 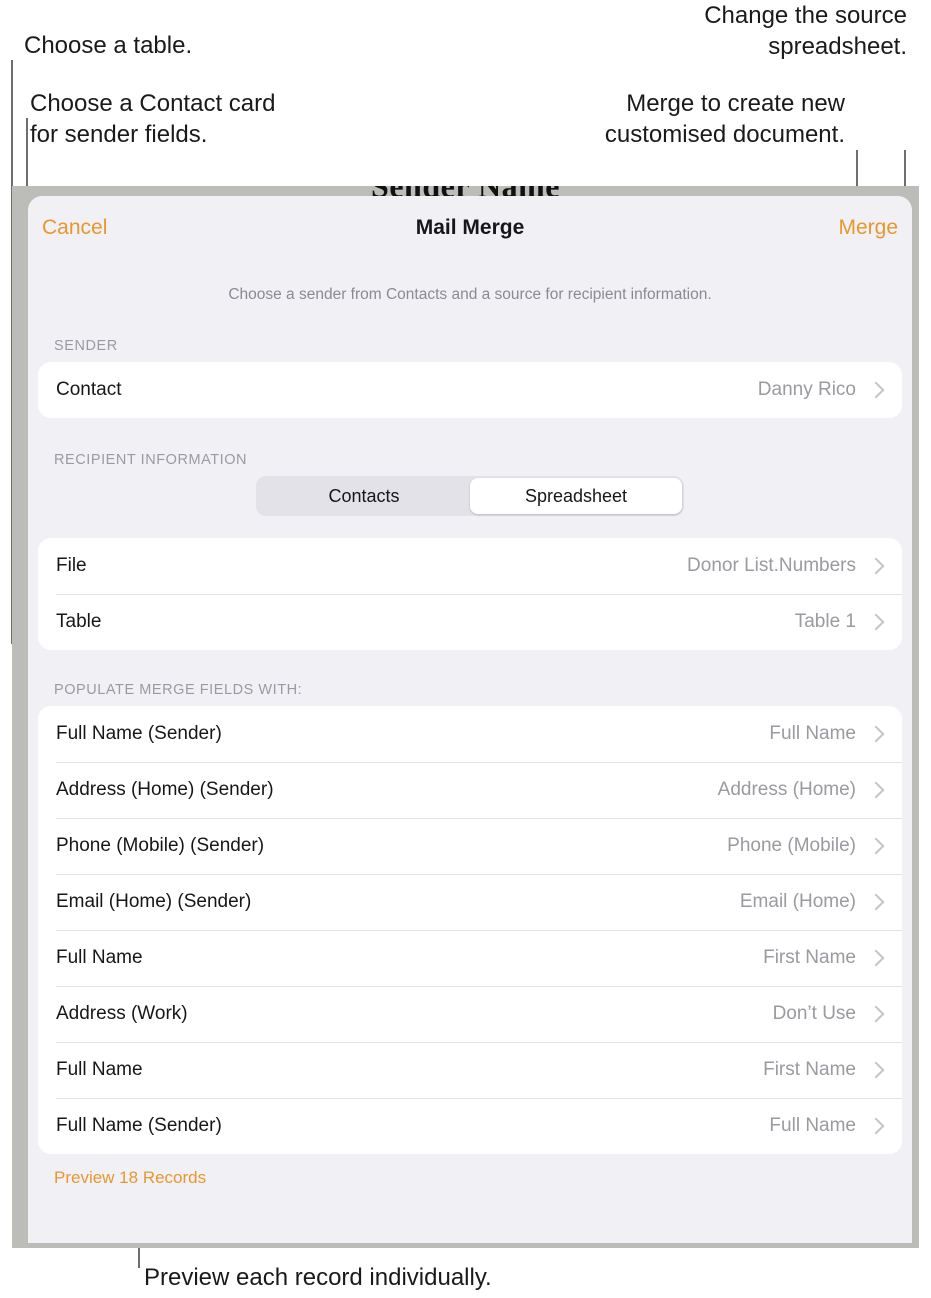 I want to click on row-value: Table 1, so click(x=825, y=621).